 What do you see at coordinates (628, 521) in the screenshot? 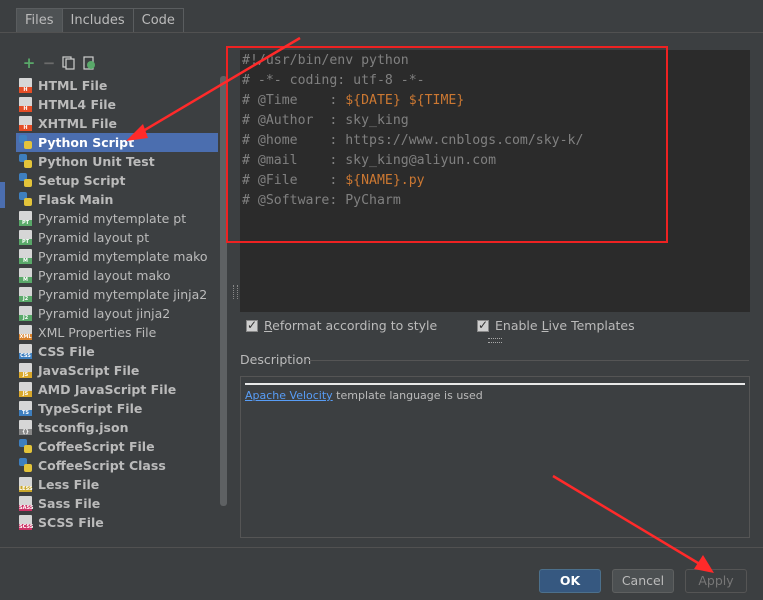
I see `arrow-to-apply` at bounding box center [628, 521].